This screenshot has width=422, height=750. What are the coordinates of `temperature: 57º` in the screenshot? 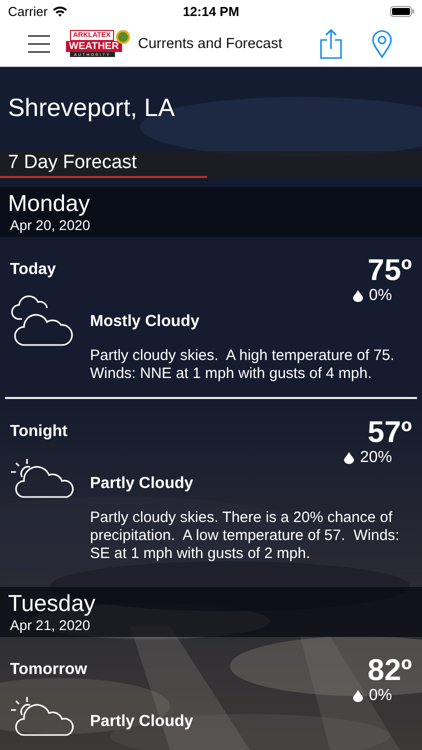 It's located at (390, 433).